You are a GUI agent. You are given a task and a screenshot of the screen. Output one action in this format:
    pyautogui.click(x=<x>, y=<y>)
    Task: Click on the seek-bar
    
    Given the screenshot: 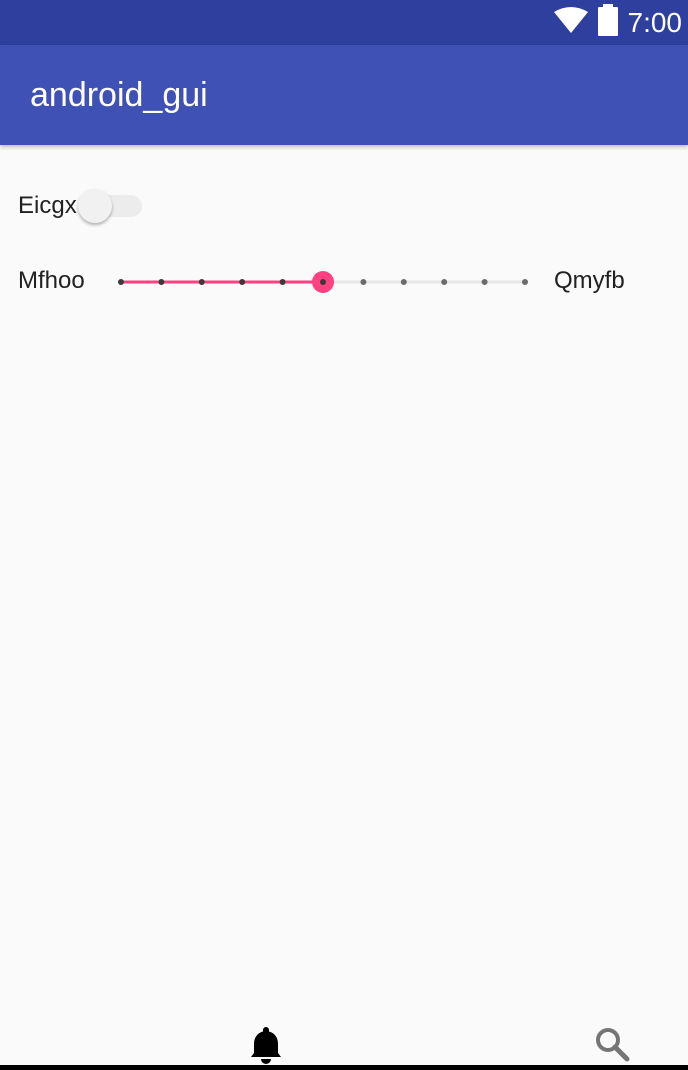 What is the action you would take?
    pyautogui.click(x=323, y=282)
    